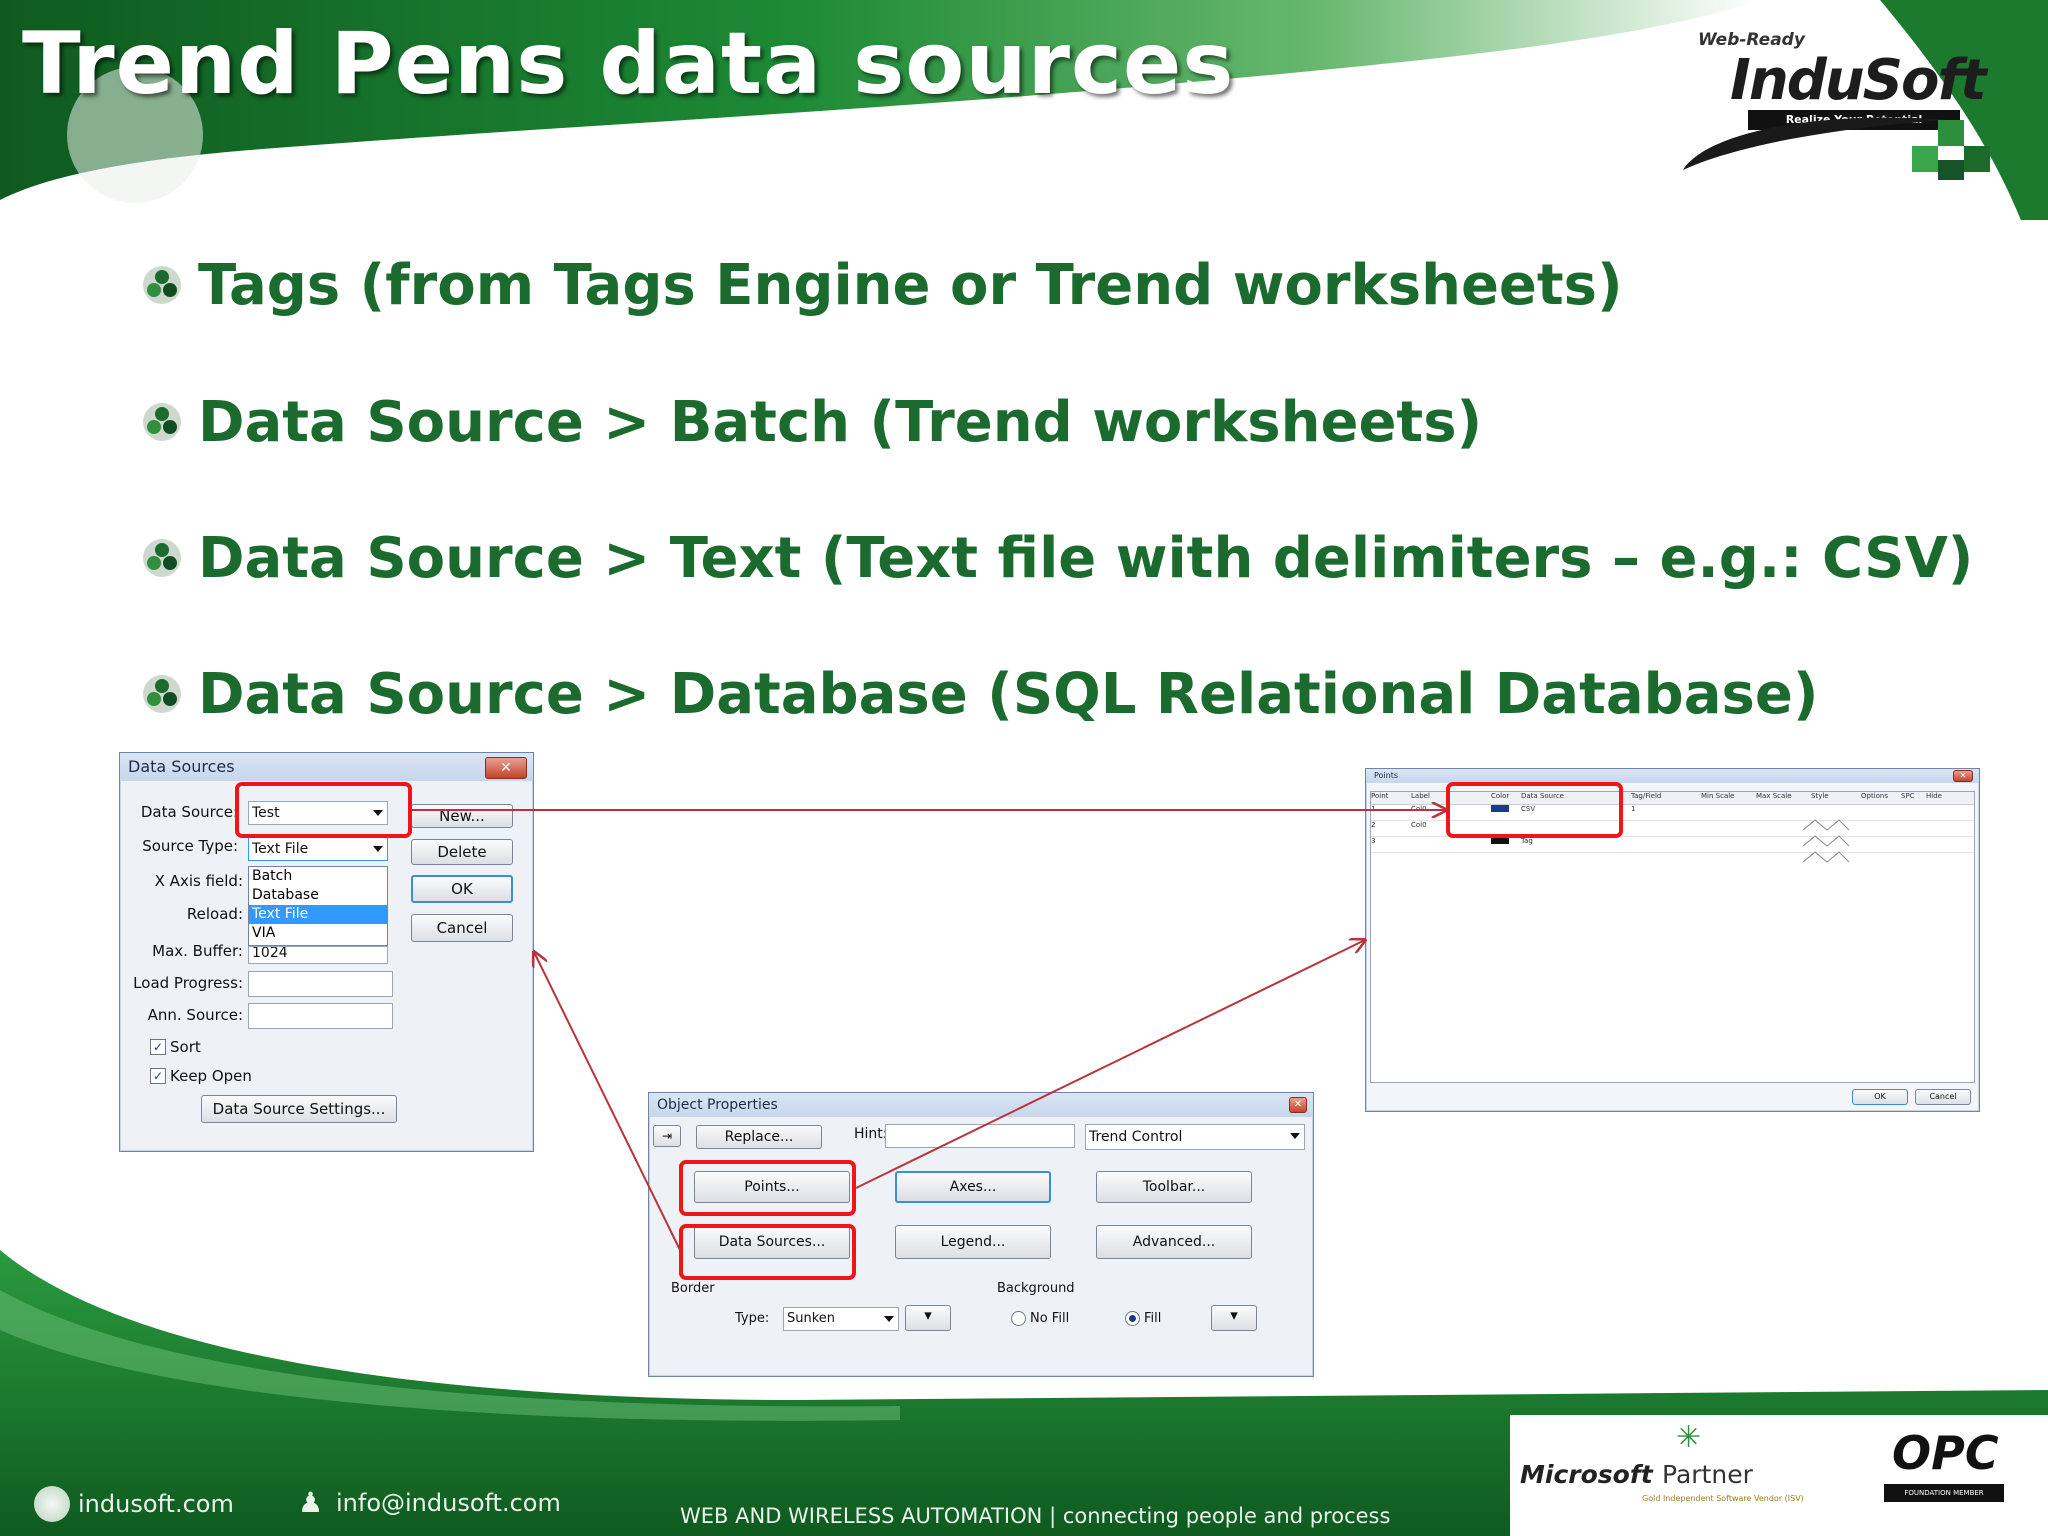  Describe the element at coordinates (1707, 1474) in the screenshot. I see `partner-word: Partner` at that location.